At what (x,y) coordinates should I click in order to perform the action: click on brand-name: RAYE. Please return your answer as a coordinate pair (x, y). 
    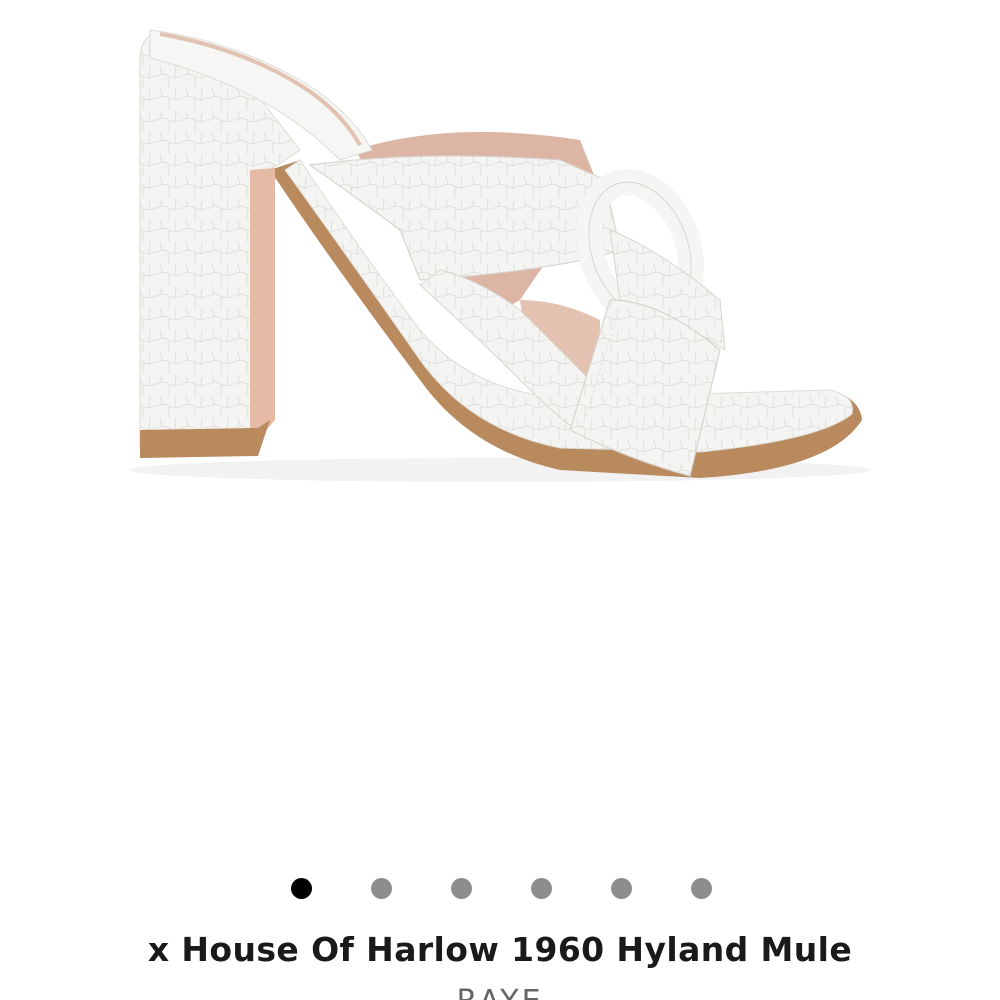
    Looking at the image, I should click on (500, 992).